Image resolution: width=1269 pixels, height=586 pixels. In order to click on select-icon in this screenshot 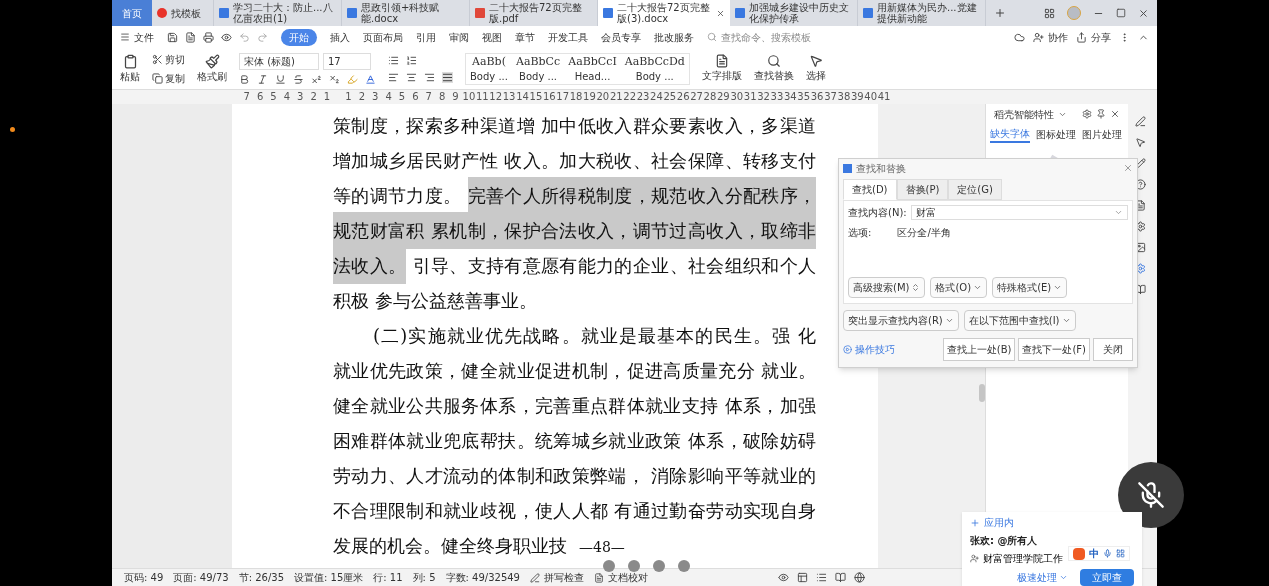, I will do `click(815, 61)`.